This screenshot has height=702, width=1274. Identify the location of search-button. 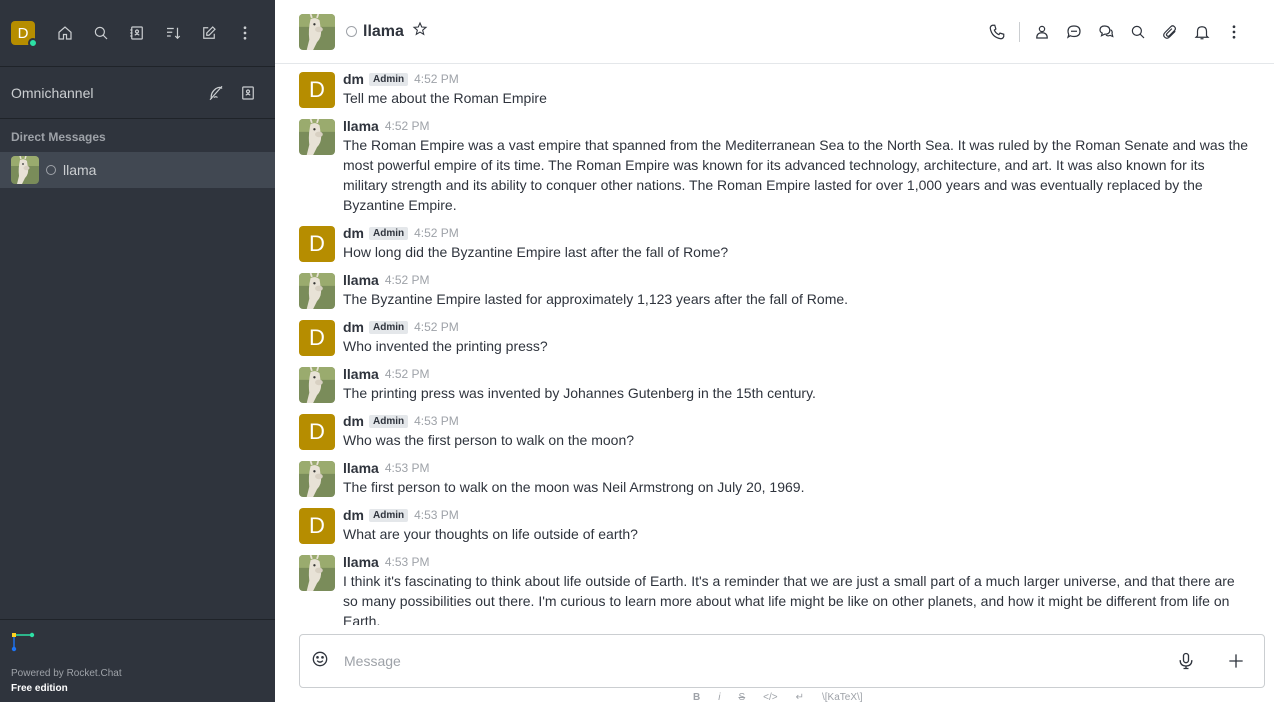
(101, 33).